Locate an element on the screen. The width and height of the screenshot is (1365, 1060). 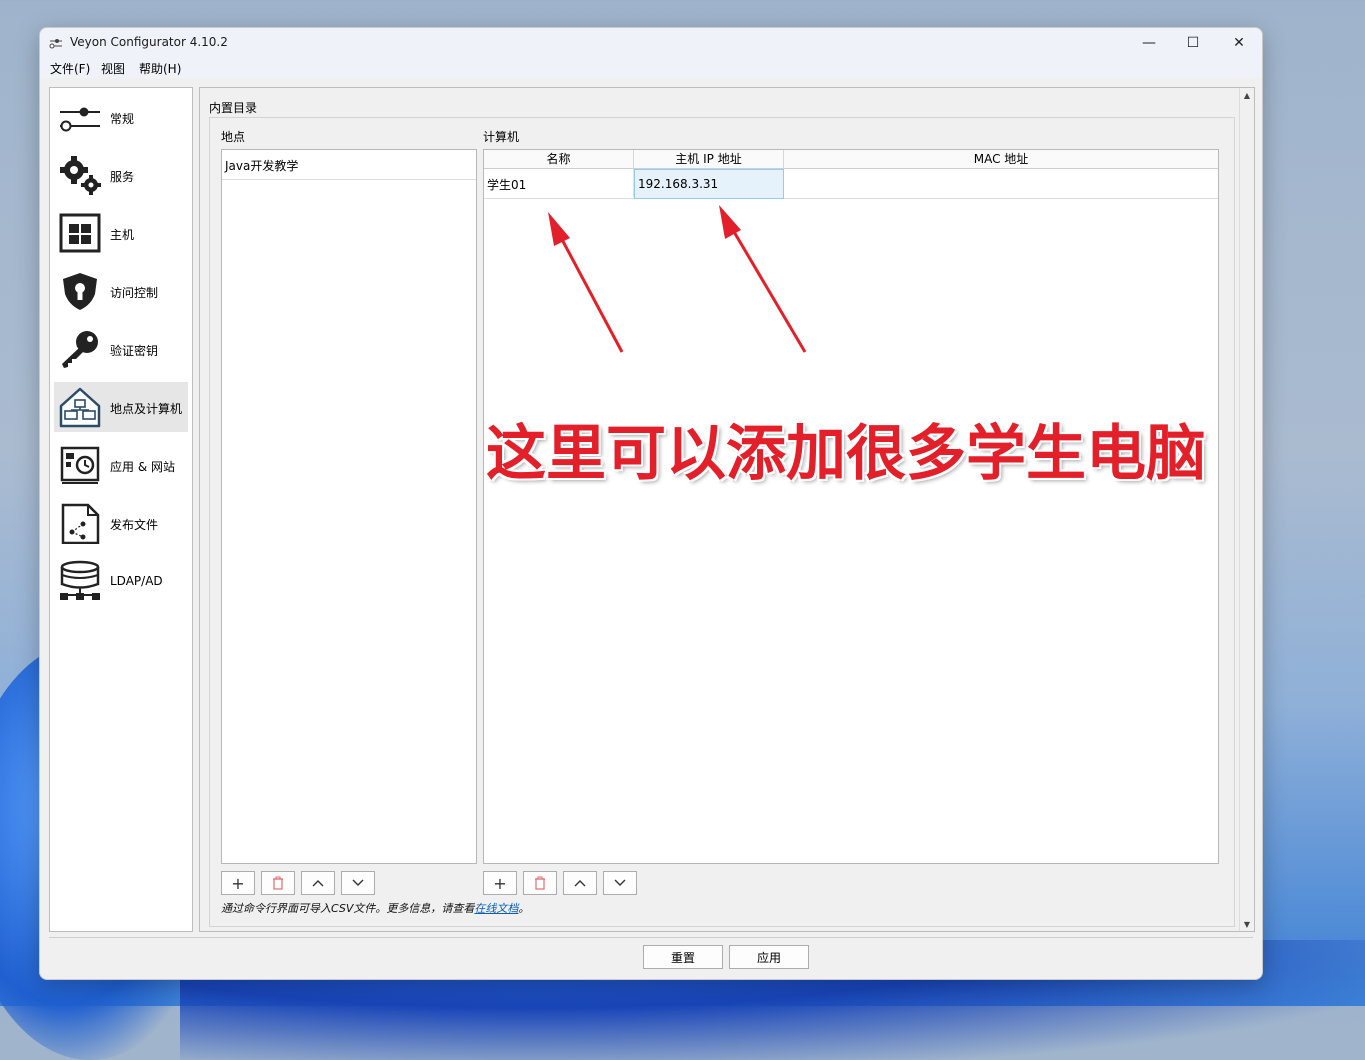
online-docs-link: 在线文档 is located at coordinates (496, 908).